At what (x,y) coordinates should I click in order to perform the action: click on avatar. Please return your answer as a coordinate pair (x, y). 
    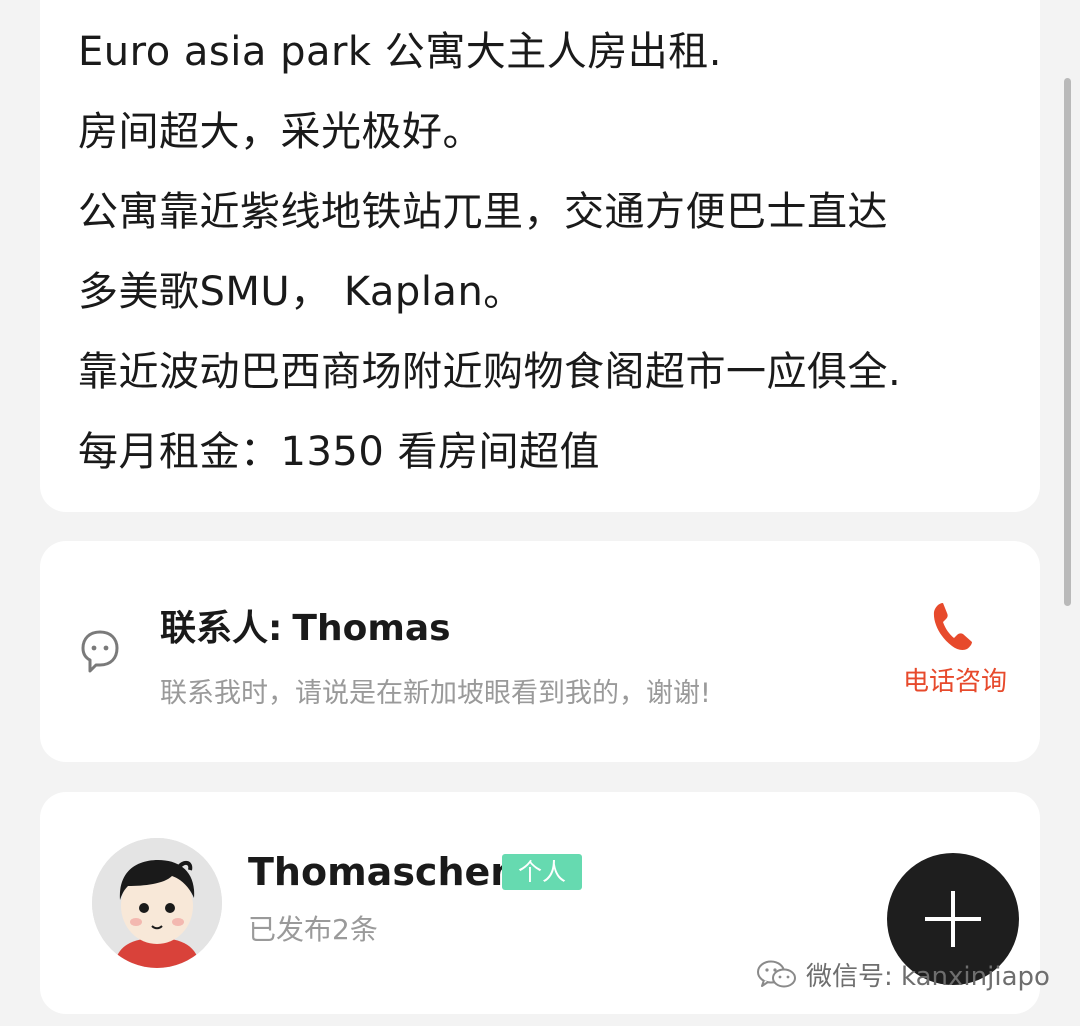
    Looking at the image, I should click on (157, 903).